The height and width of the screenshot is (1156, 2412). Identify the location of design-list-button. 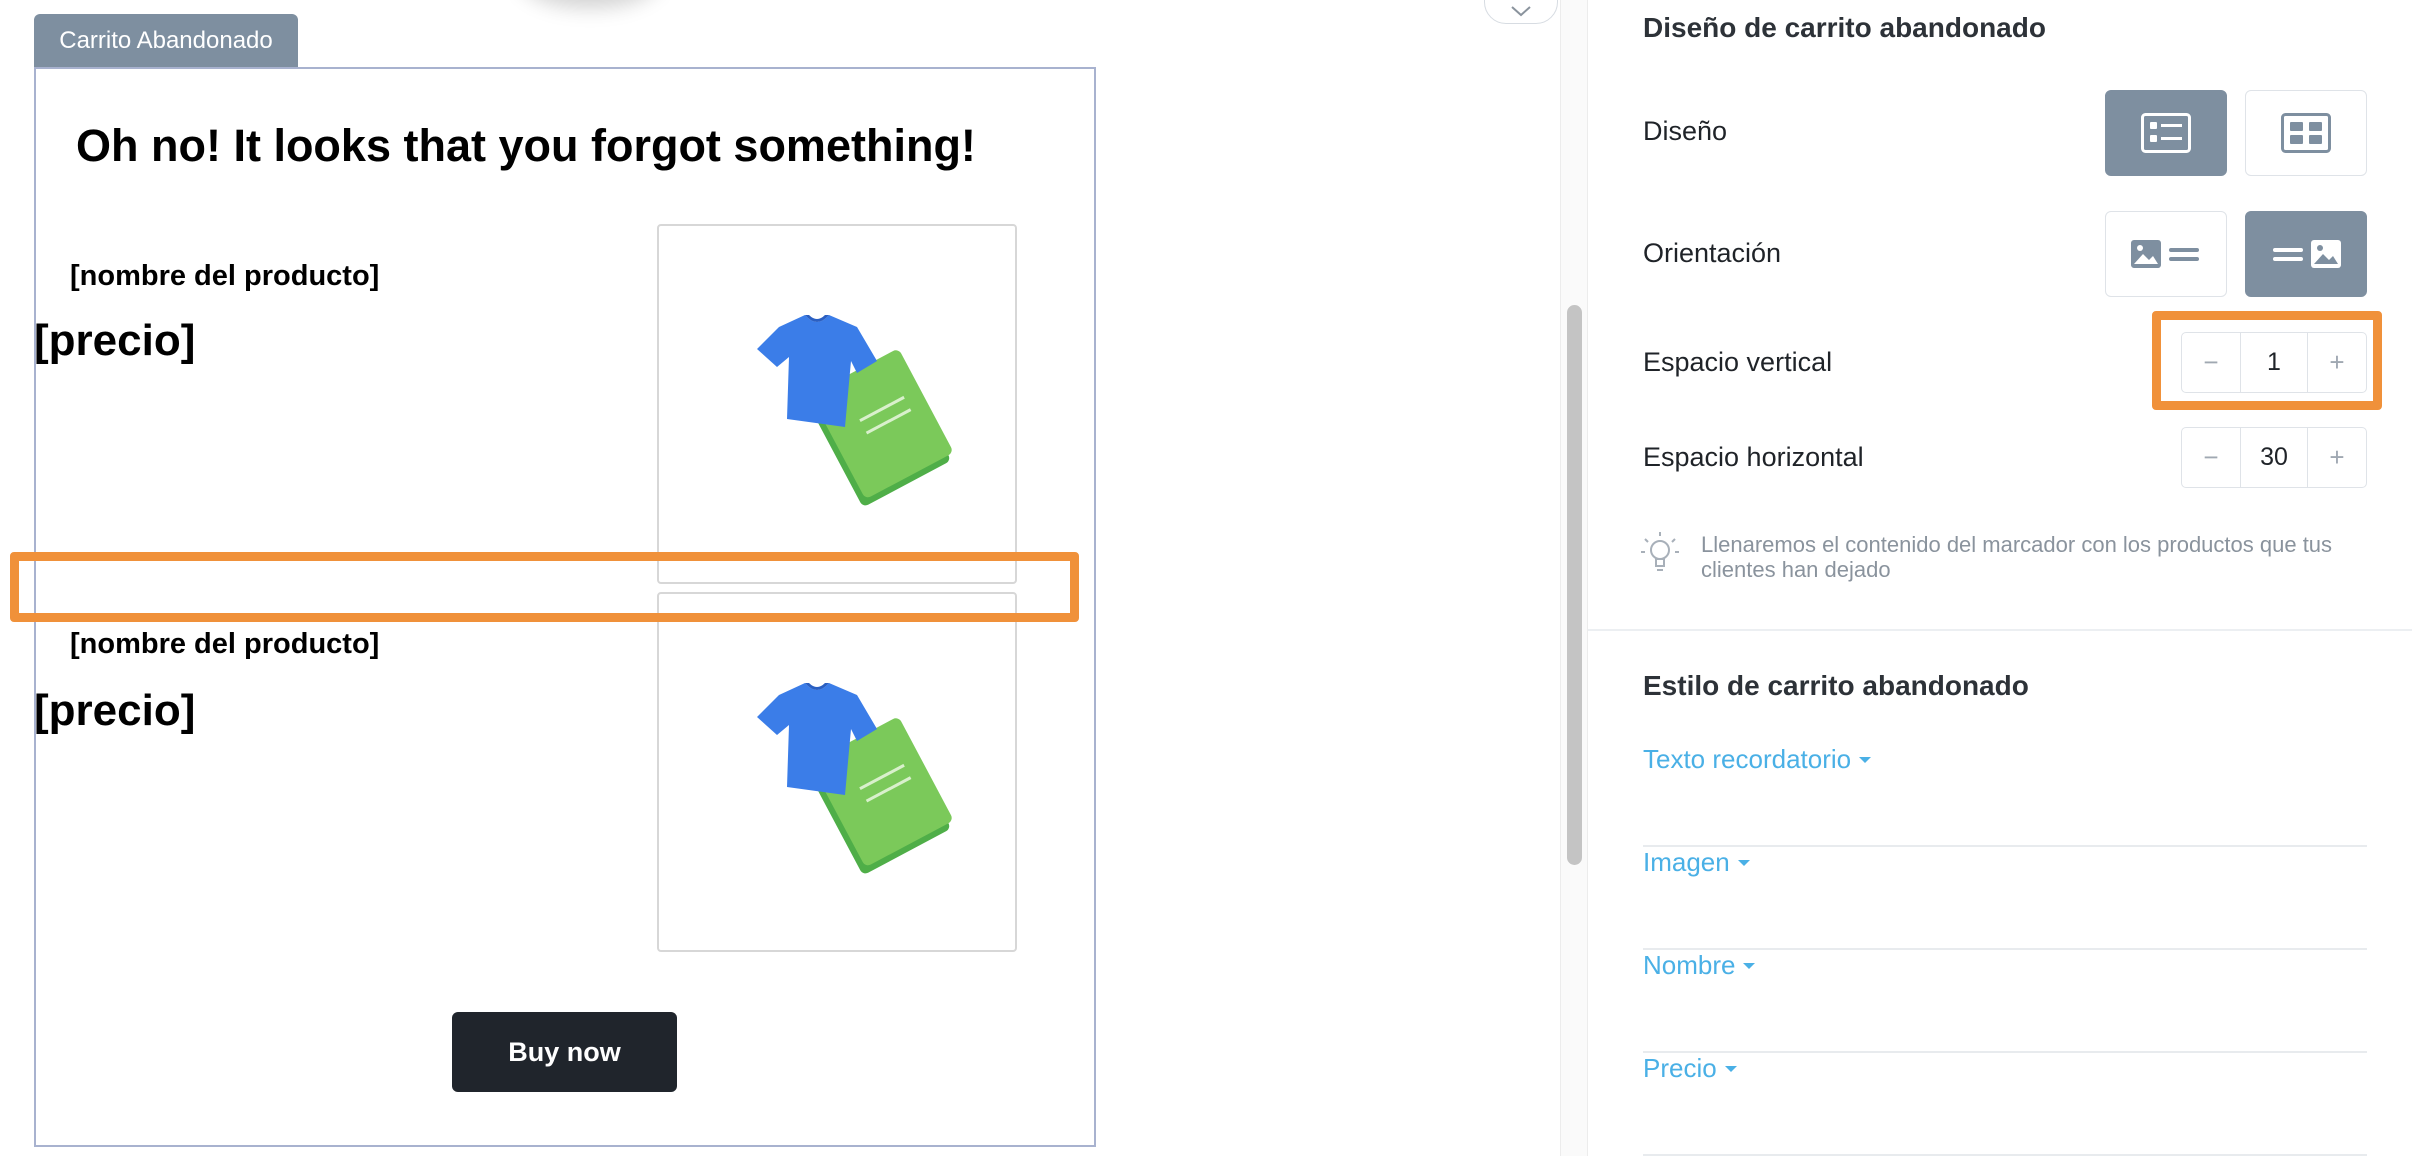
(2166, 133).